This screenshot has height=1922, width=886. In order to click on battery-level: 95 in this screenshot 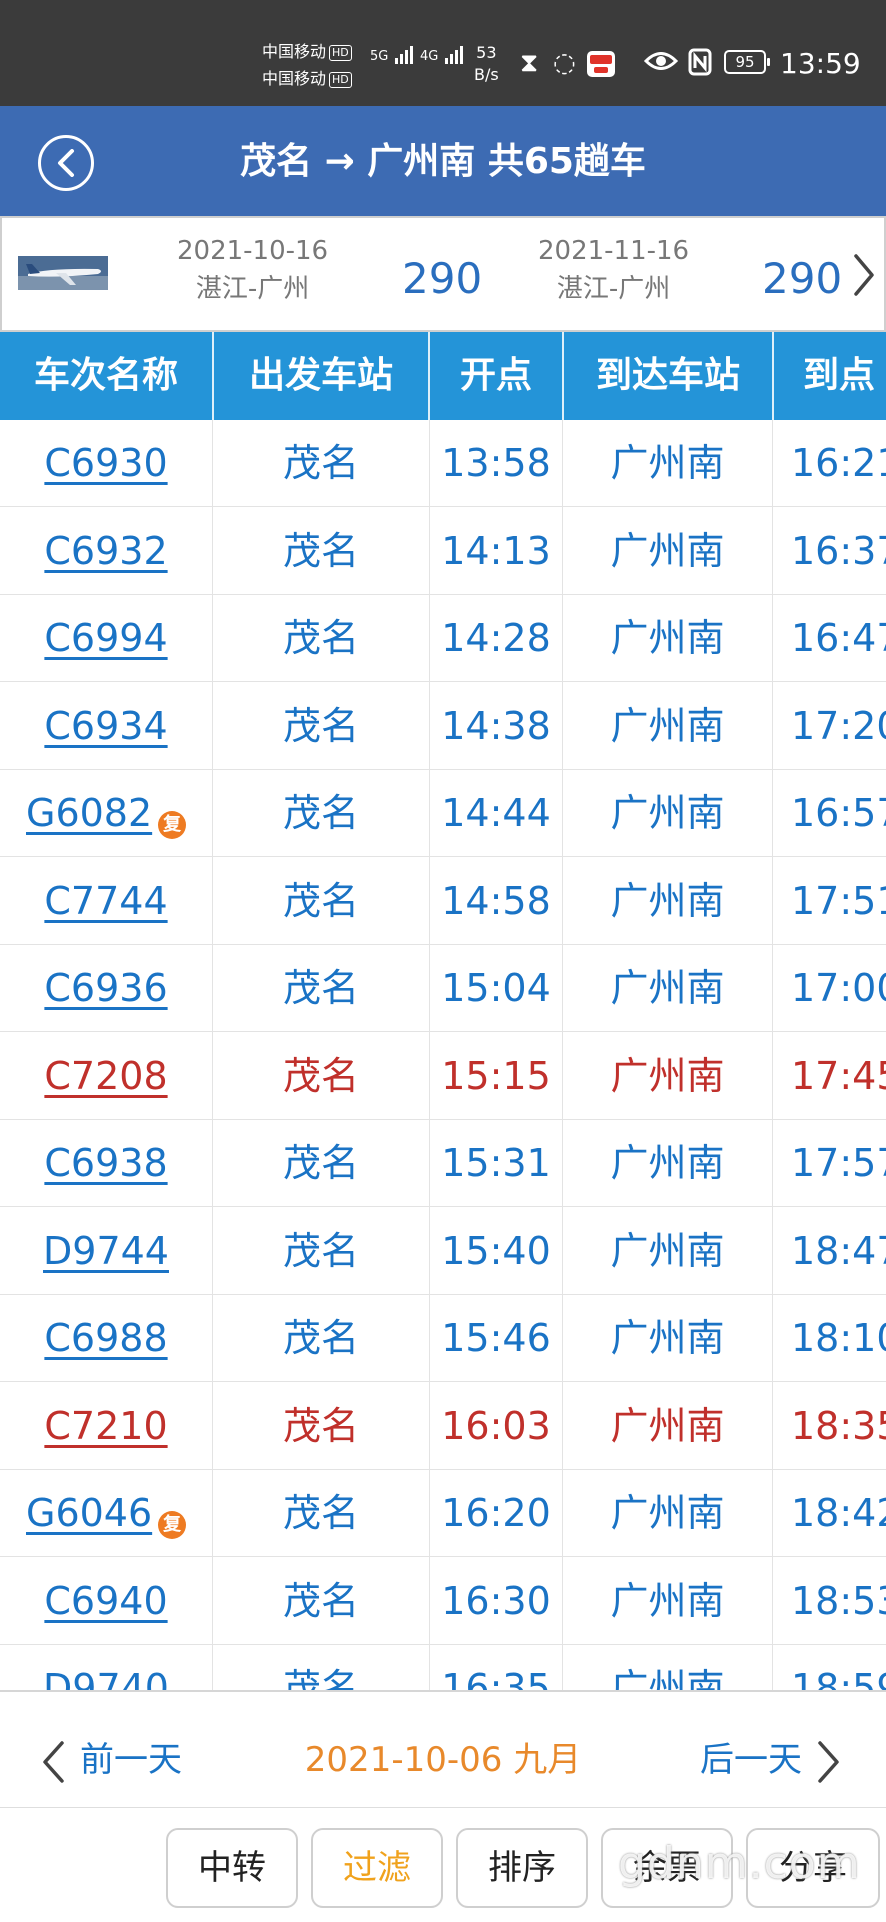, I will do `click(745, 62)`.